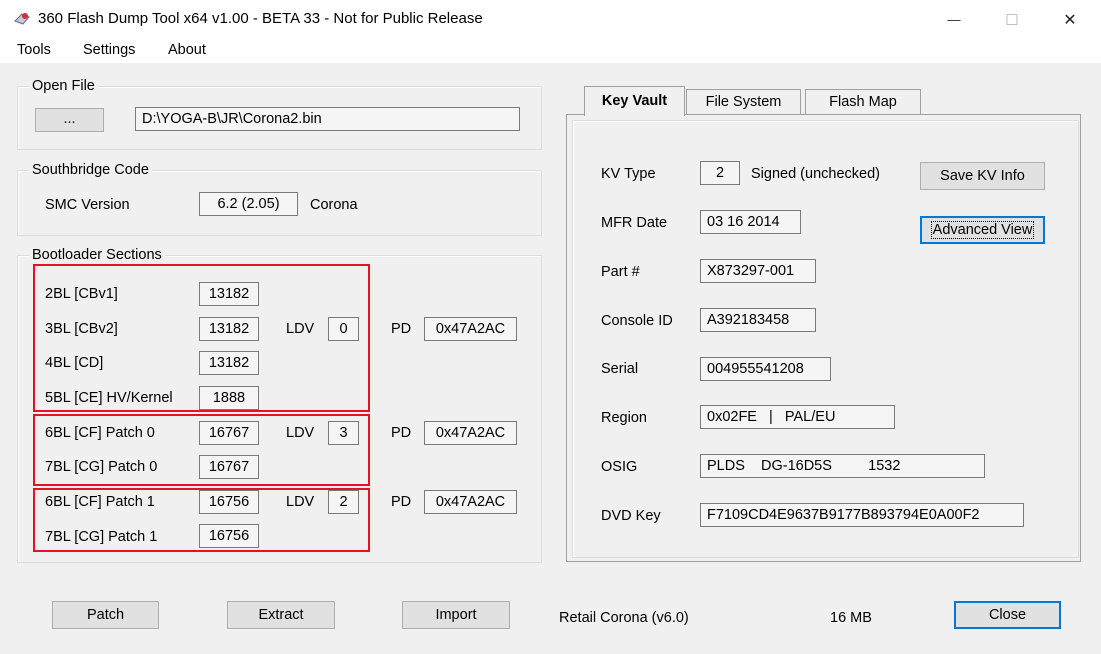 This screenshot has width=1101, height=654. Describe the element at coordinates (97, 255) in the screenshot. I see `bootloader-label: Bootloader Sections` at that location.